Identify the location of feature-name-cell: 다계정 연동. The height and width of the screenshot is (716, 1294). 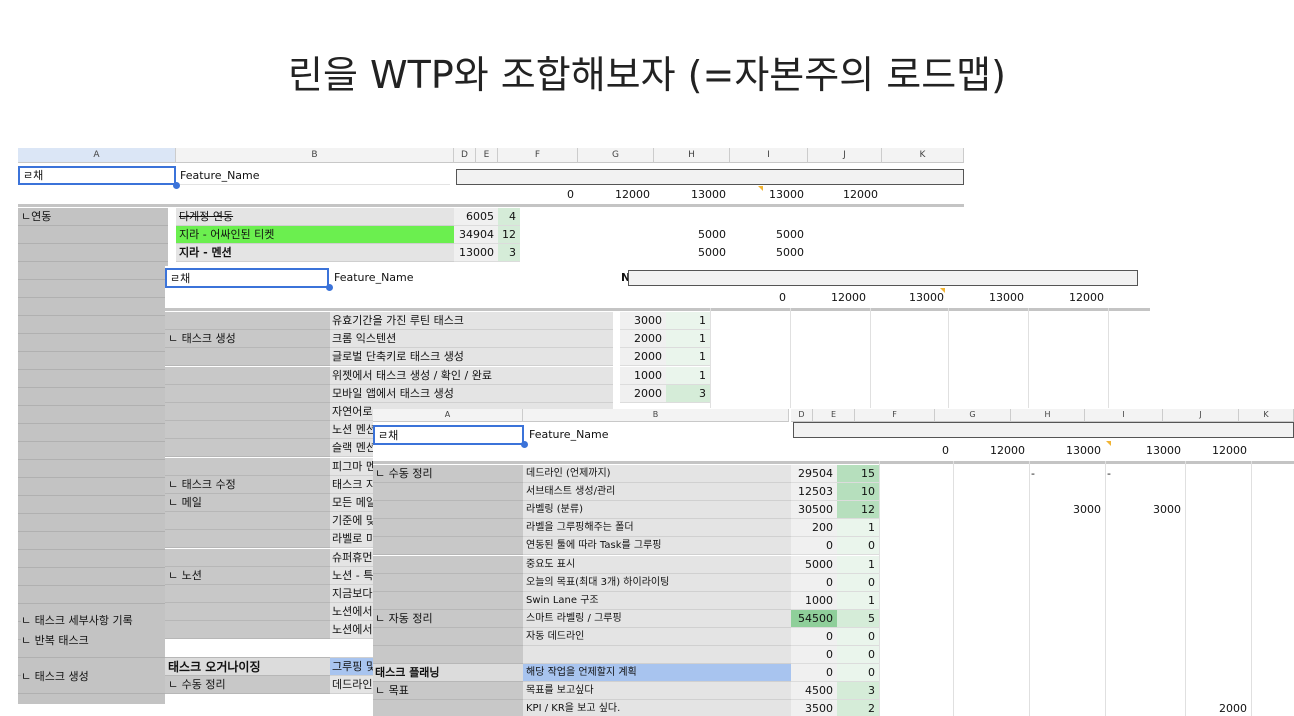
(315, 217).